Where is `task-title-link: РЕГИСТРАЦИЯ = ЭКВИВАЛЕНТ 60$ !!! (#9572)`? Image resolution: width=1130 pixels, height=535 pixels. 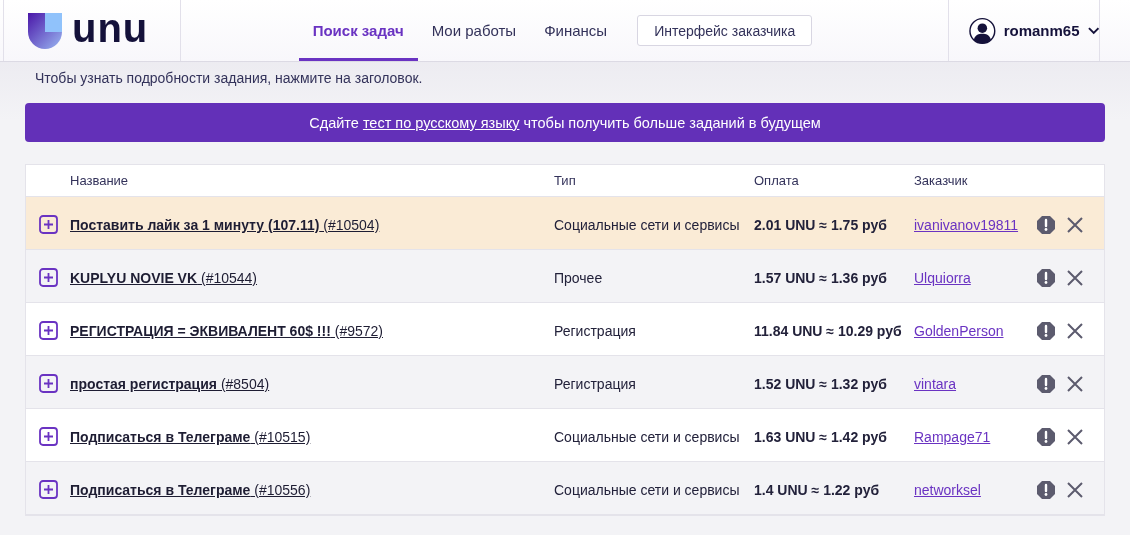
task-title-link: РЕГИСТРАЦИЯ = ЭКВИВАЛЕНТ 60$ !!! (#9572) is located at coordinates (226, 331).